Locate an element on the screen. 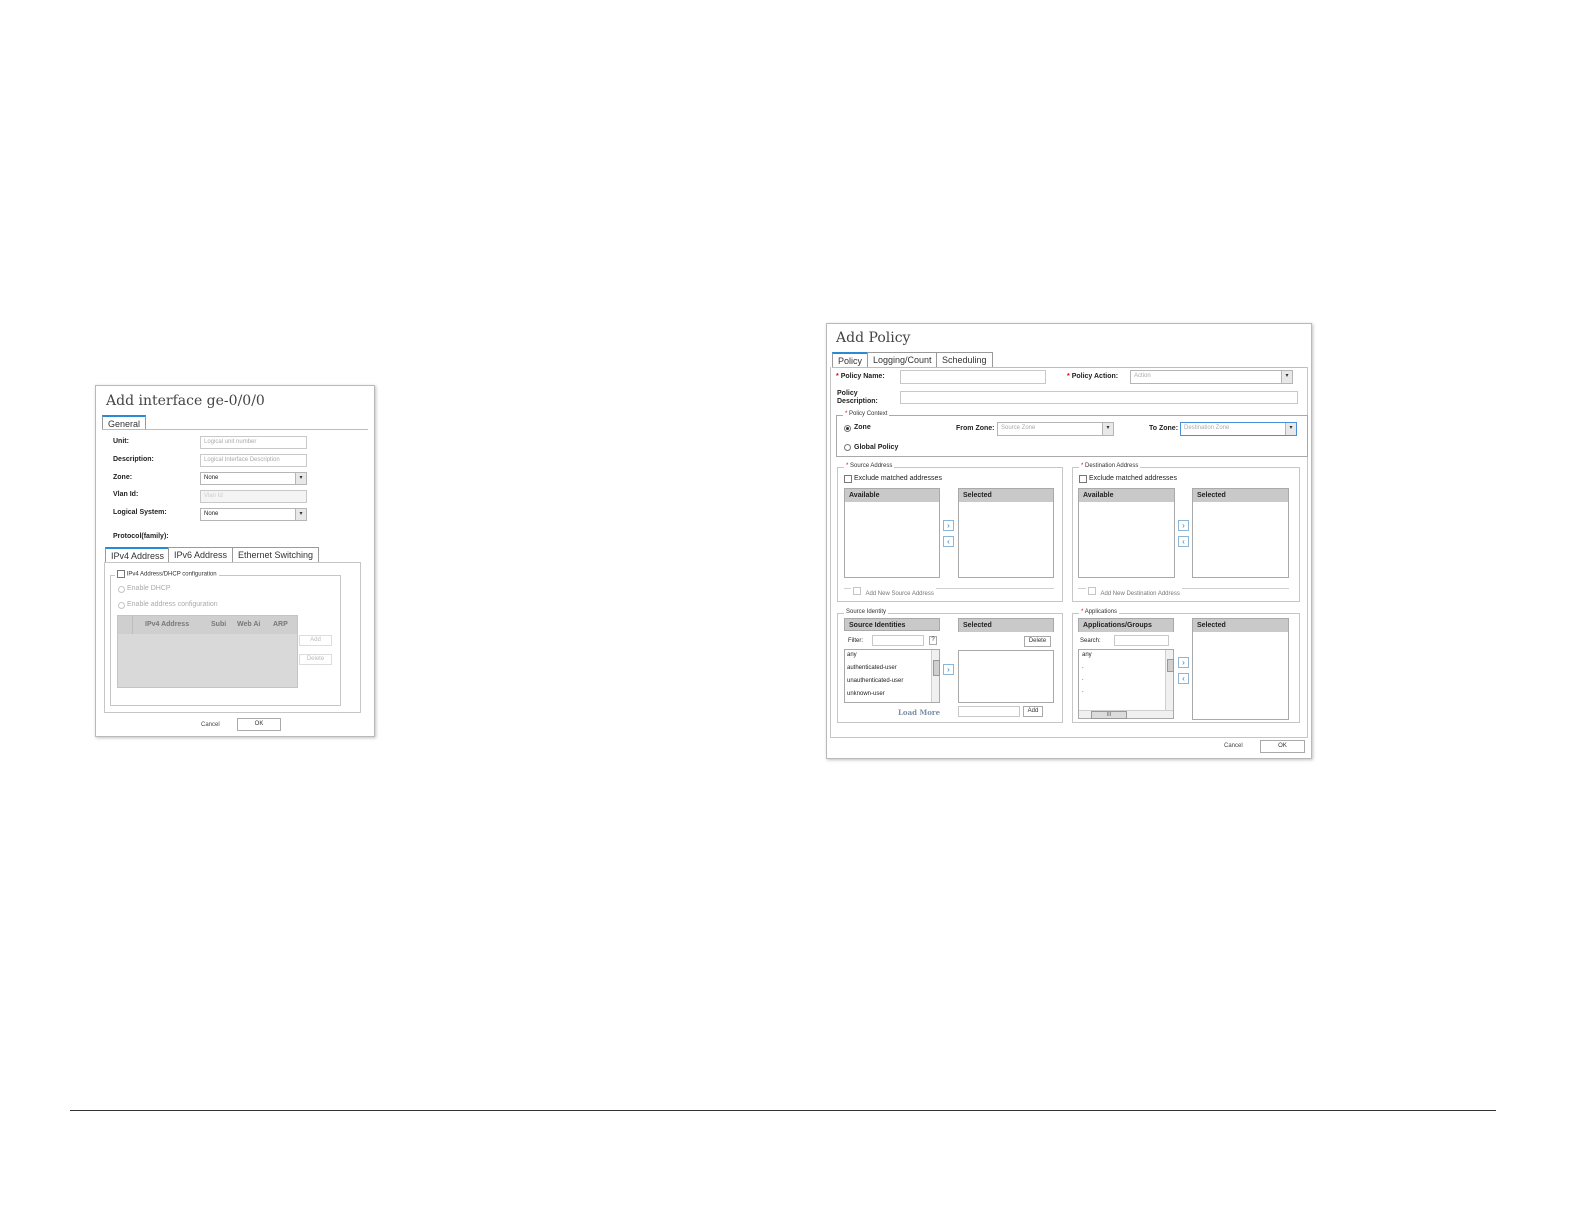  zone-radio-label: Zone is located at coordinates (862, 427).